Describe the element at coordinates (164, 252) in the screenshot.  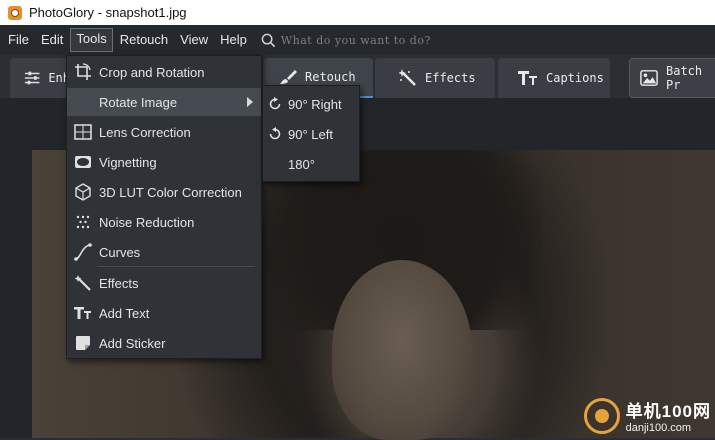
I see `menu-item-curves: Curves` at that location.